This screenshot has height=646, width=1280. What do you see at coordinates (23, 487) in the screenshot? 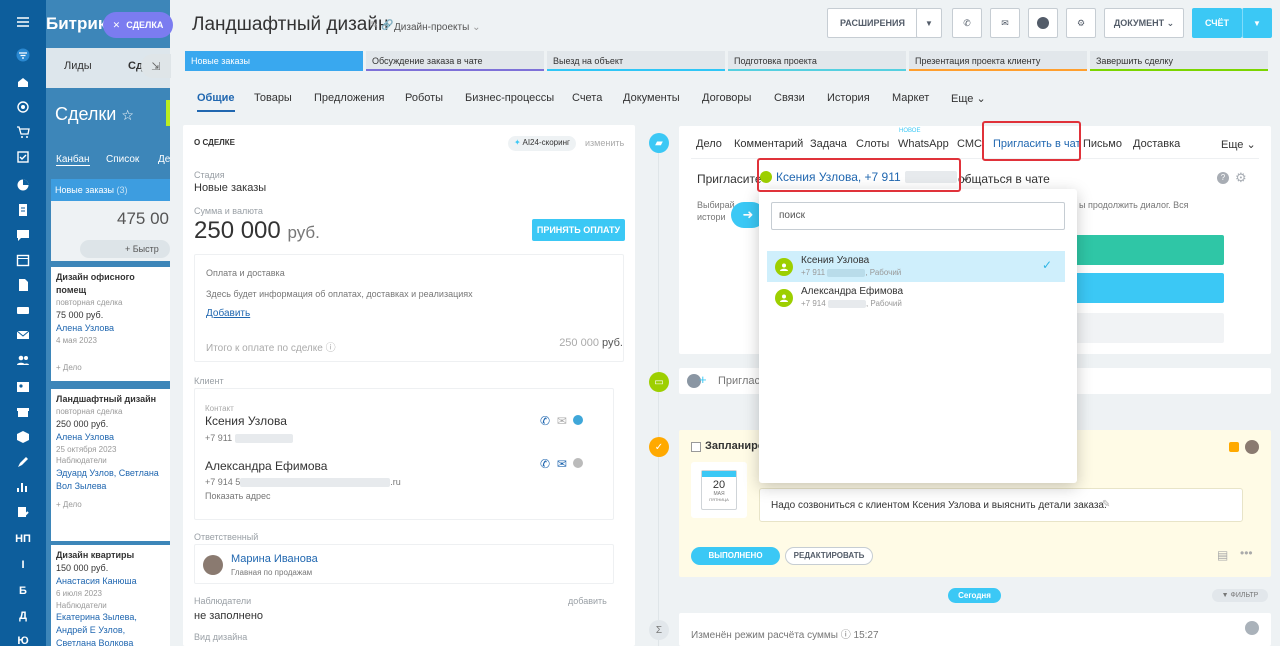
I see `bar-chart-icon` at bounding box center [23, 487].